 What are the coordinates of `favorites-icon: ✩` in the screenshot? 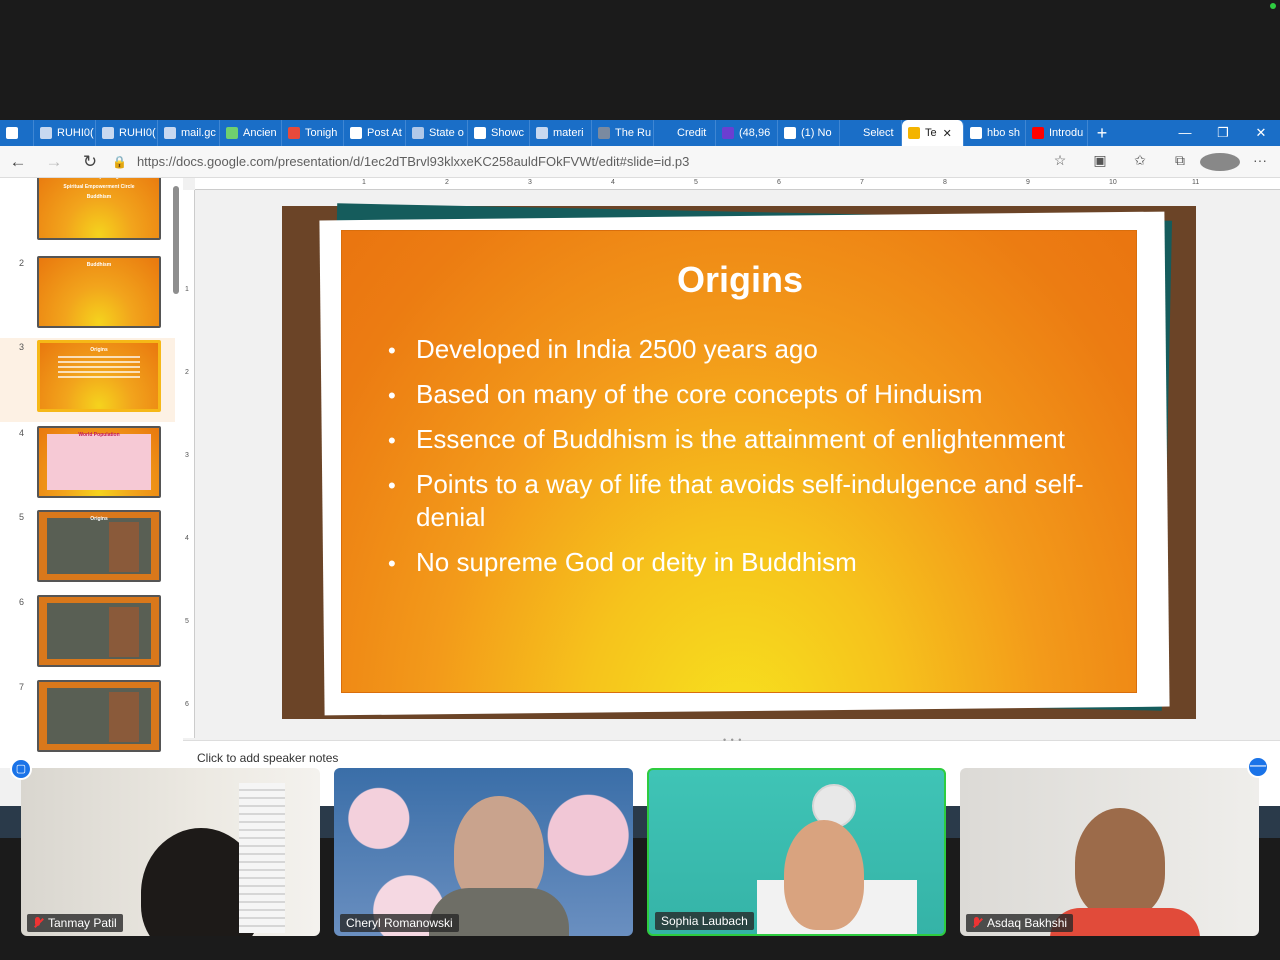 It's located at (1140, 161).